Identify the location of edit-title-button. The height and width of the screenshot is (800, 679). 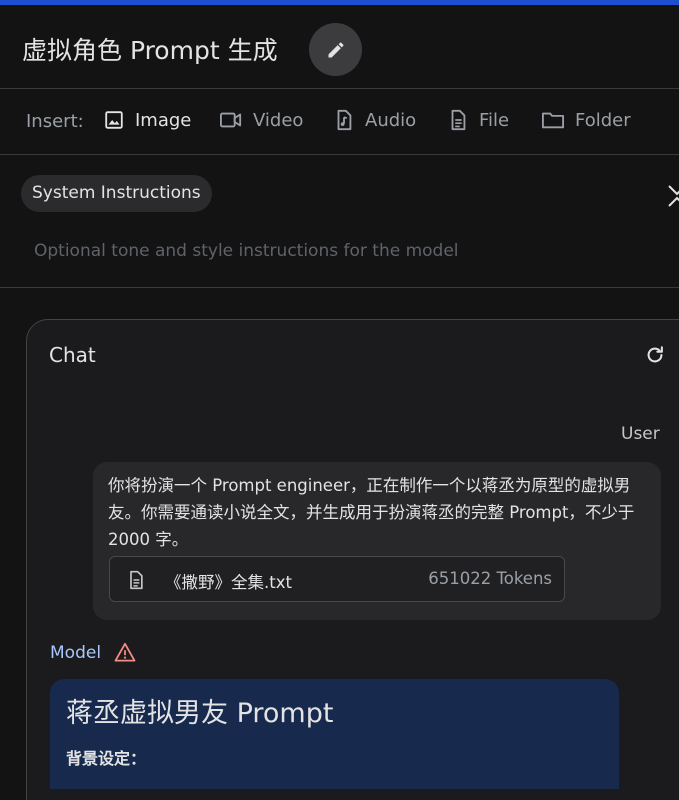
(335, 49).